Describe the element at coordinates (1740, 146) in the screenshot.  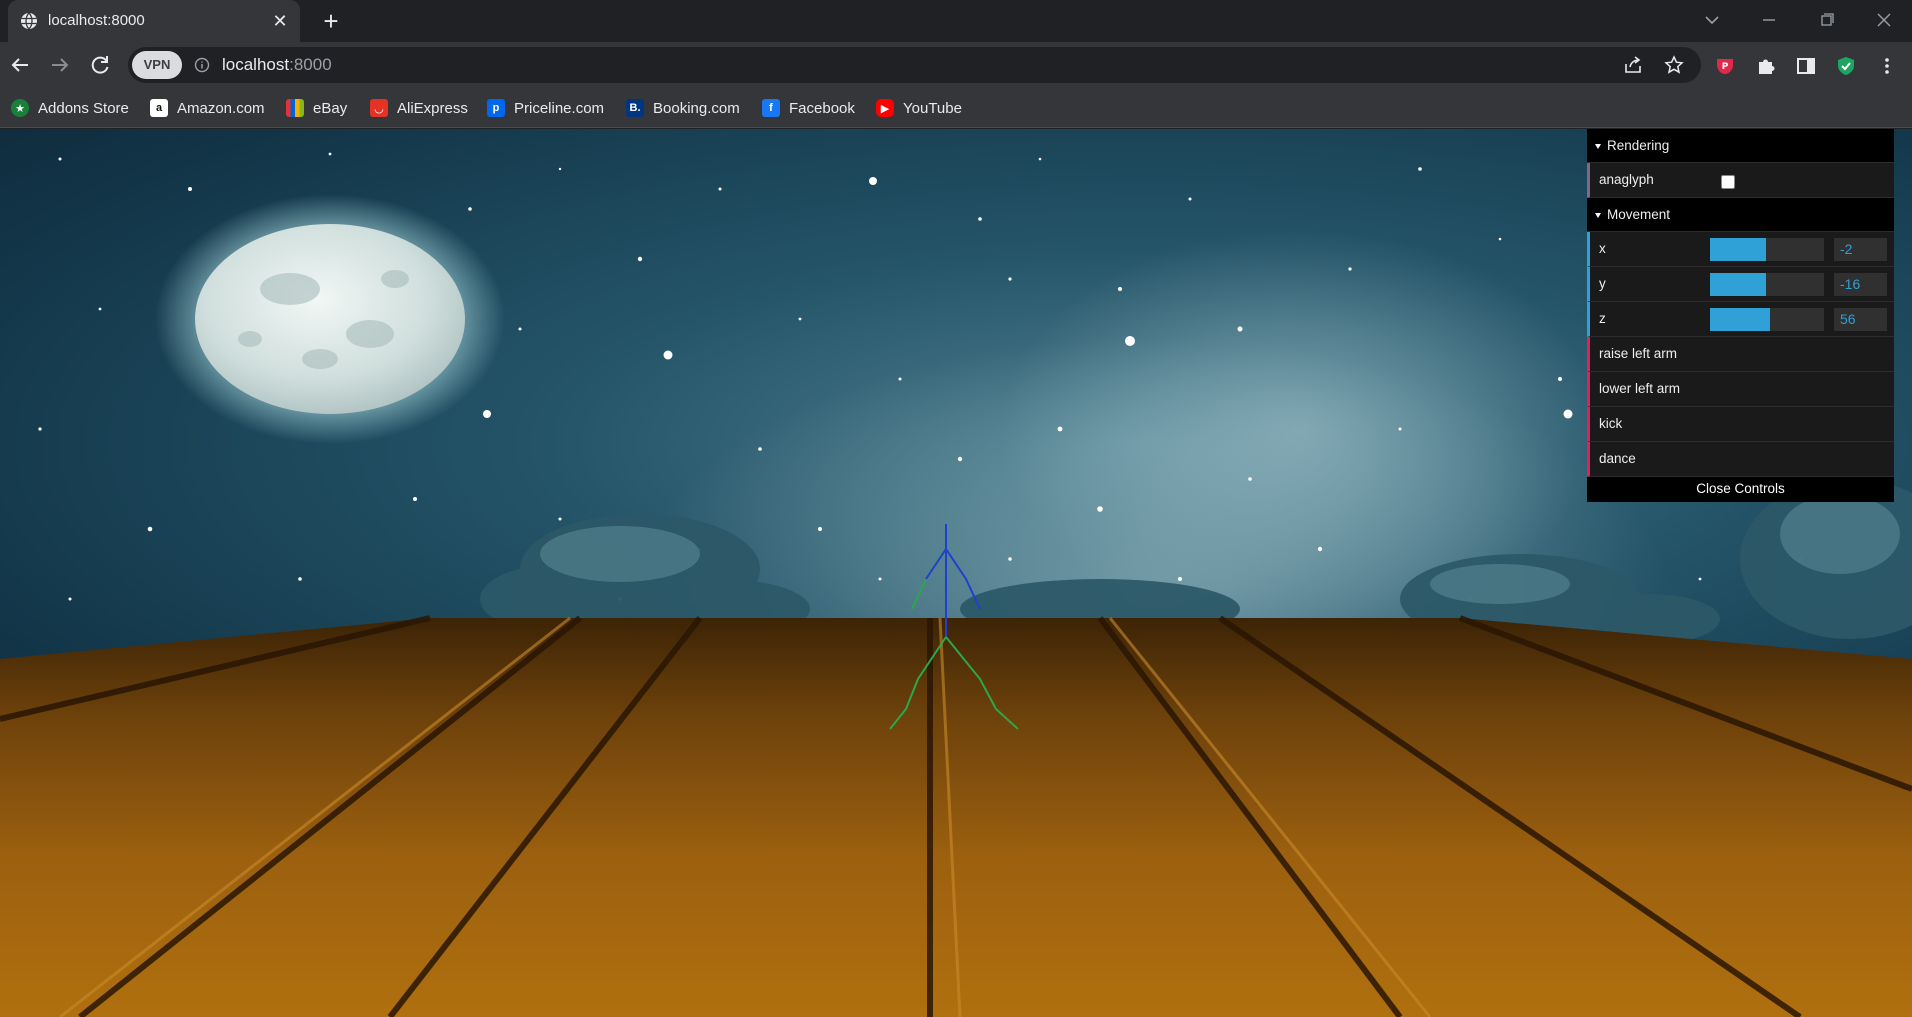
I see `folder-rendering: Rendering` at that location.